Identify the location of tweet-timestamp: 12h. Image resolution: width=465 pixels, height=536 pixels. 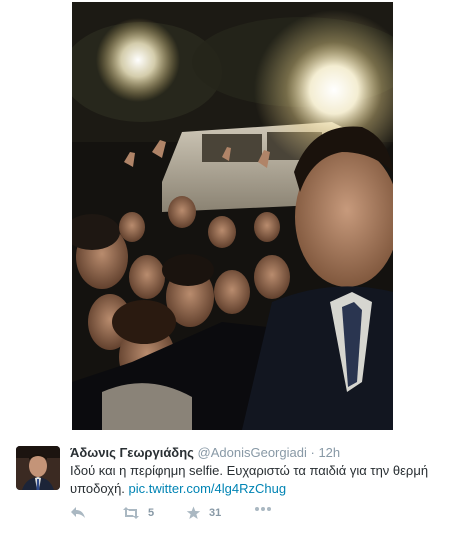
(329, 452).